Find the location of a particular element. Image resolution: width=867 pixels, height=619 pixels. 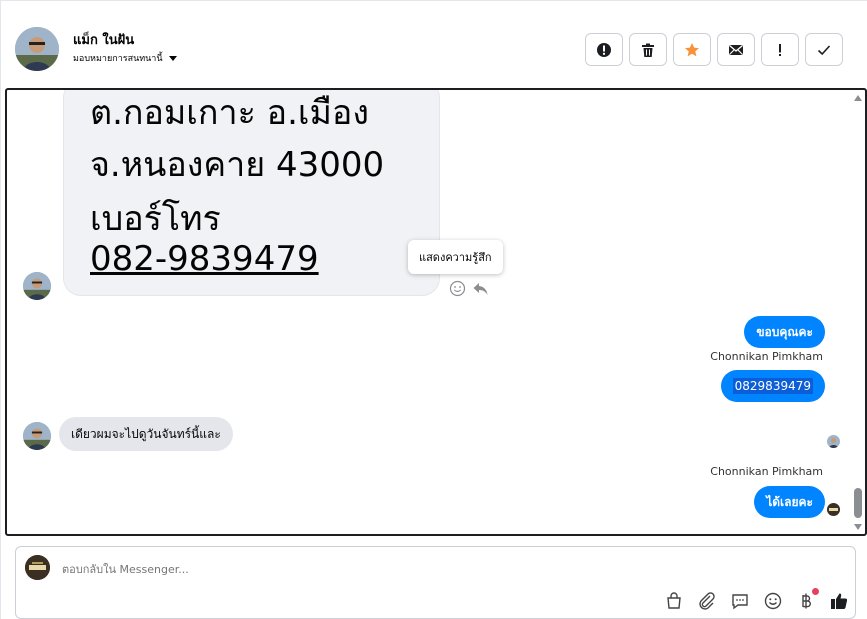

spam-button is located at coordinates (604, 49).